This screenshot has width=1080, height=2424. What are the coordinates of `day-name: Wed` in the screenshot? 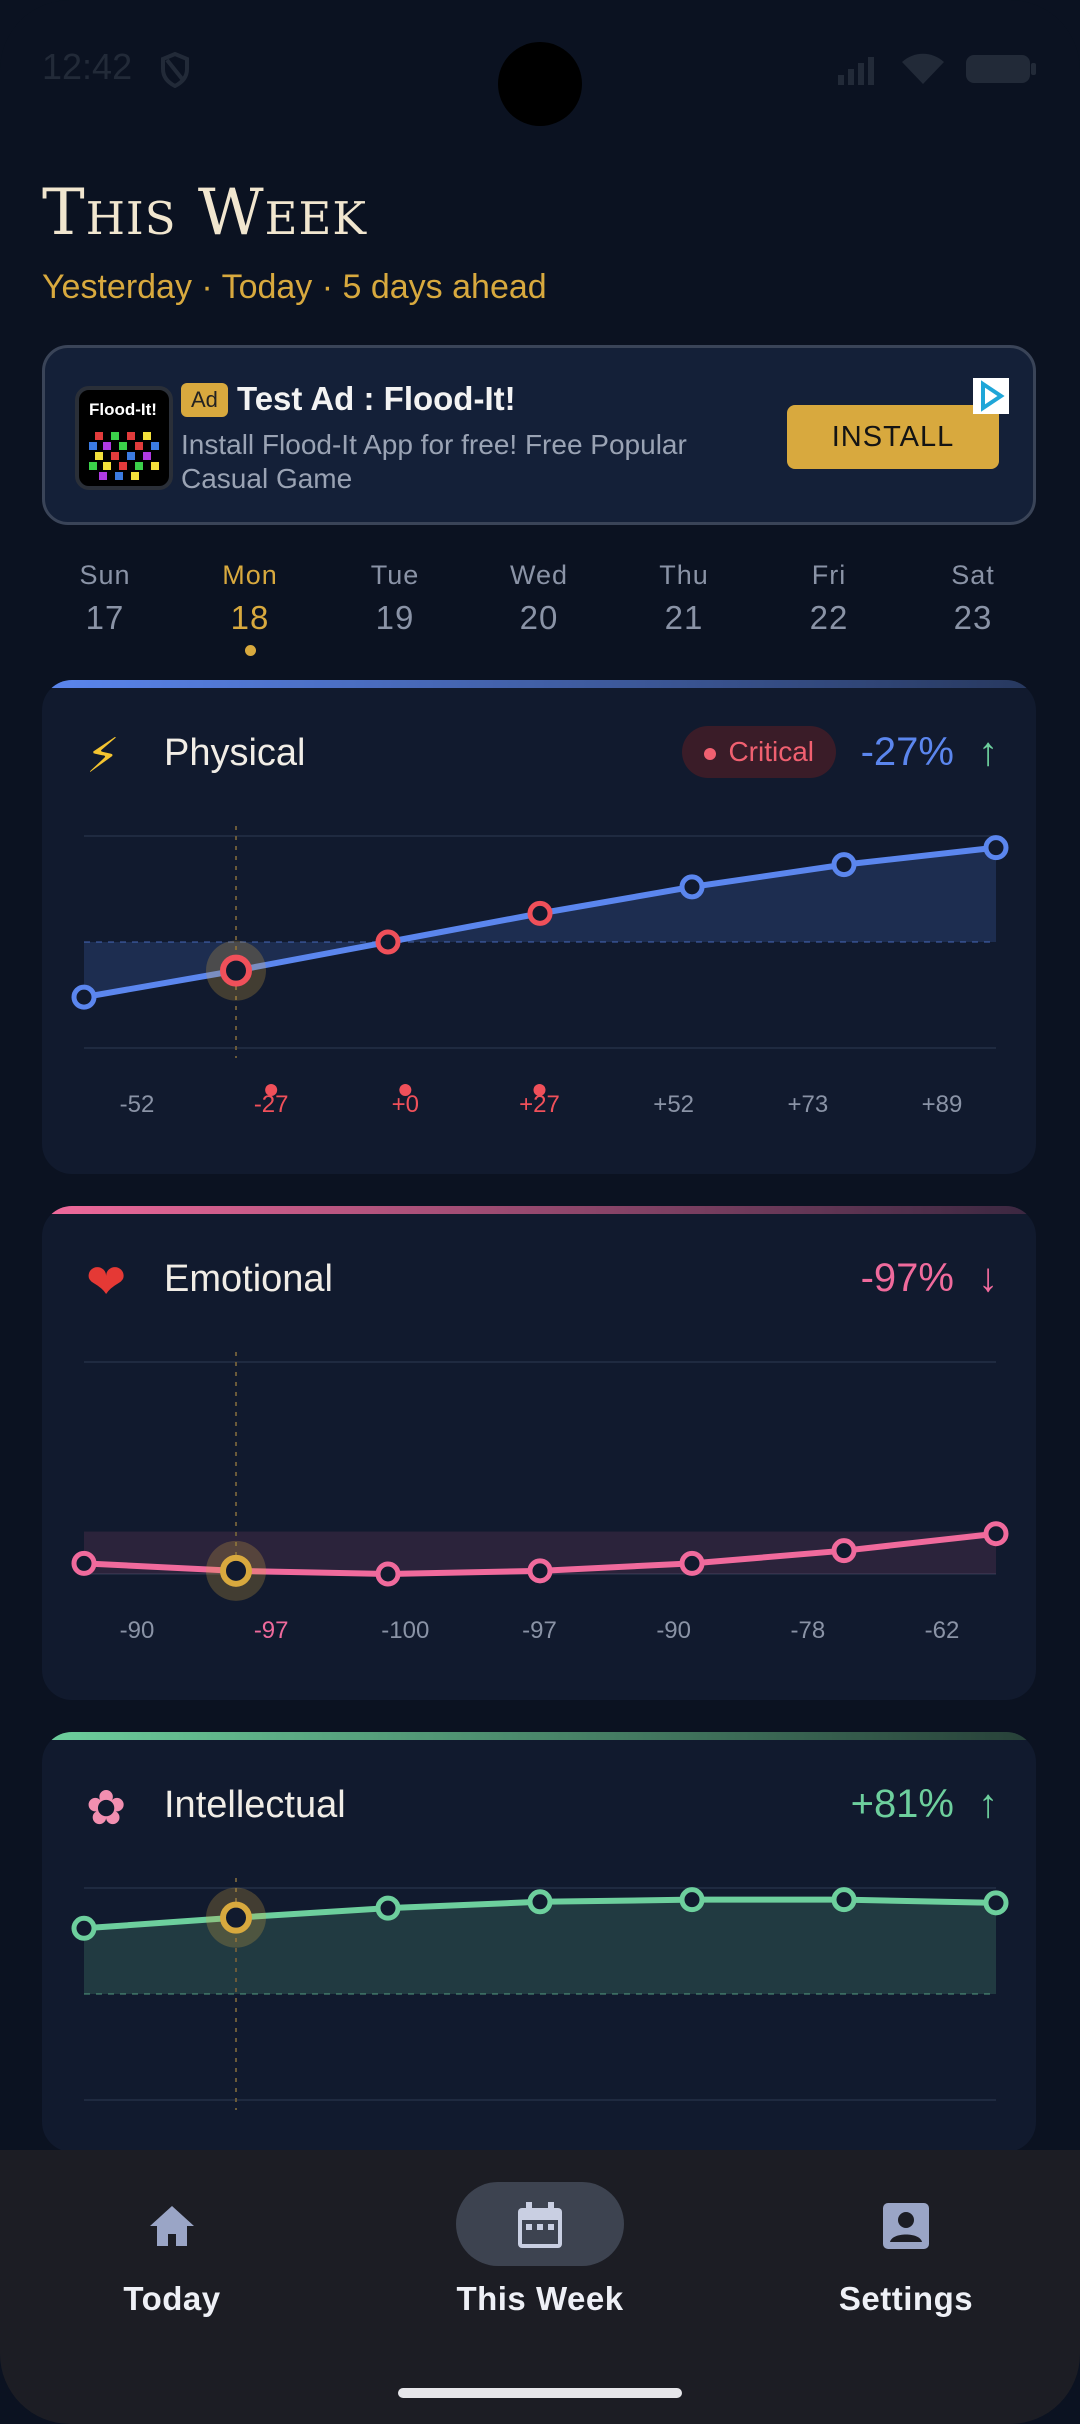 It's located at (539, 575).